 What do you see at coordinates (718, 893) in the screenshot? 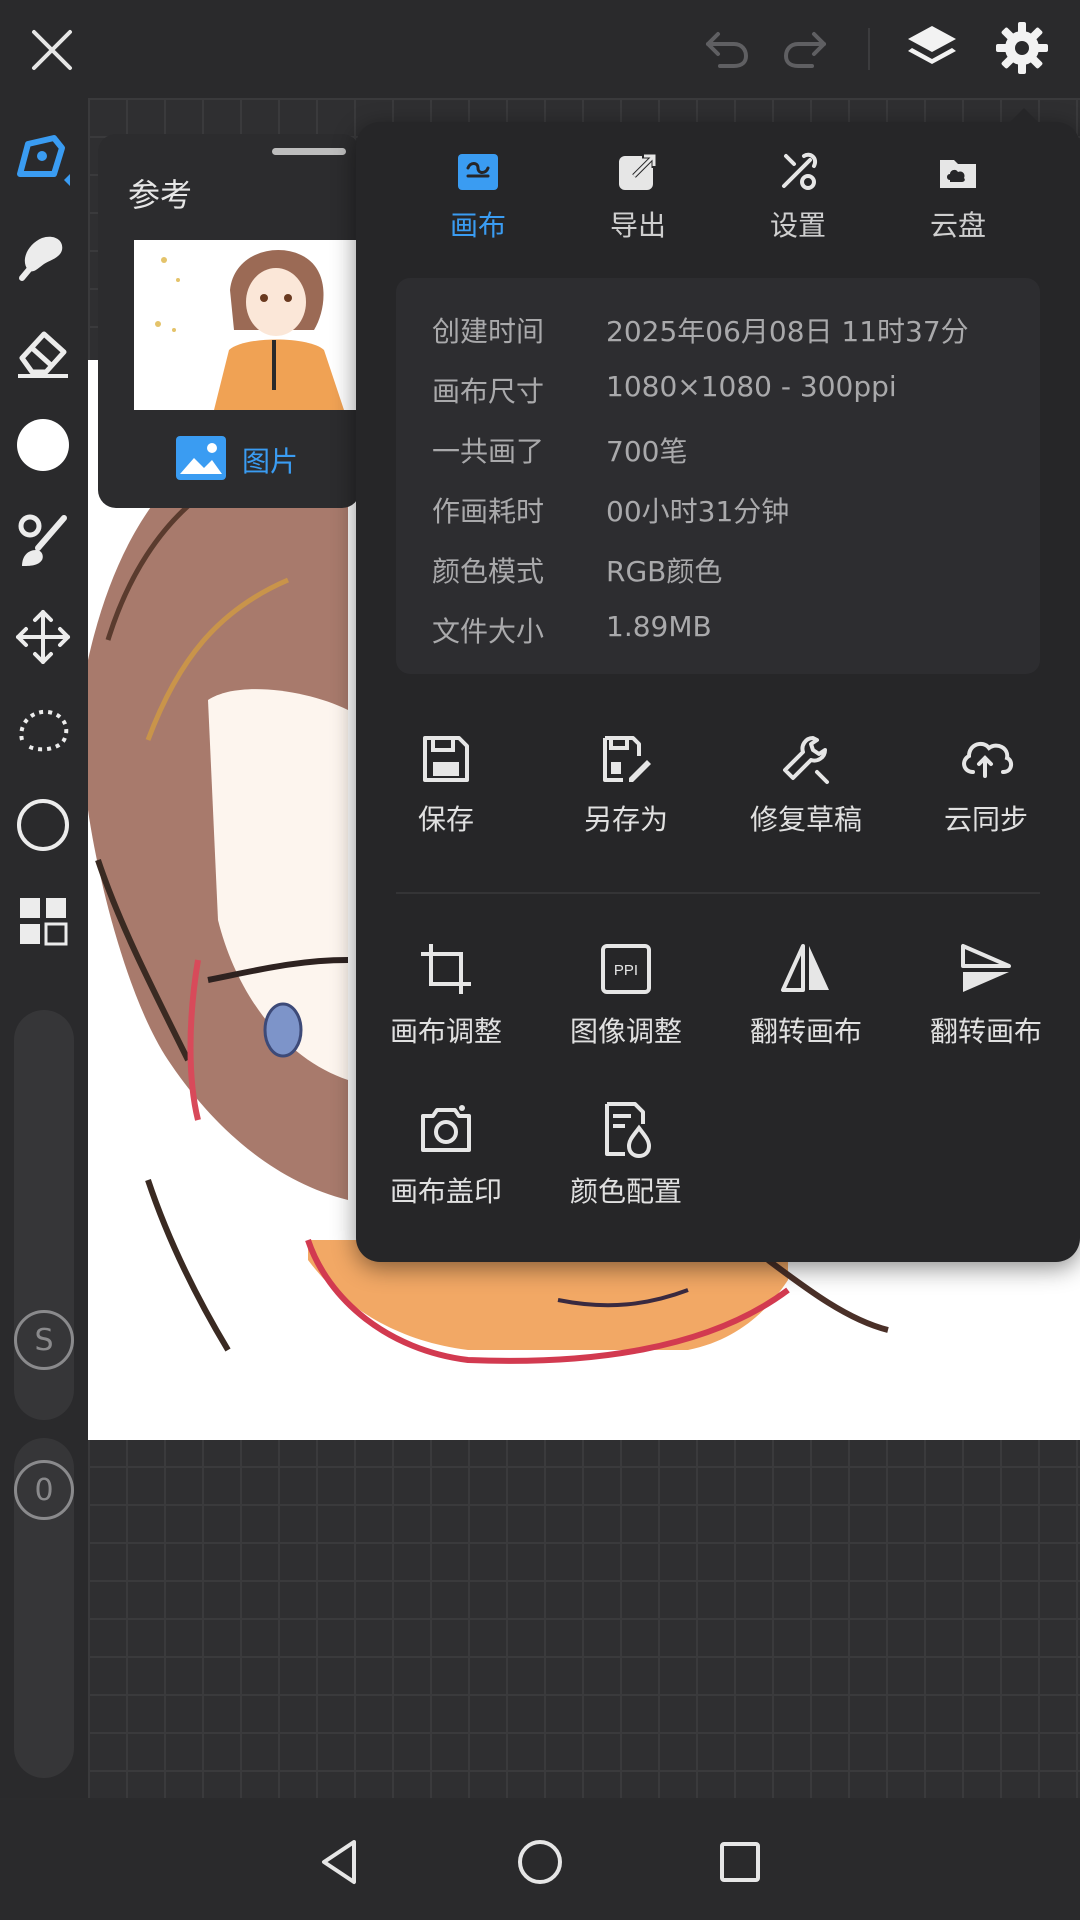
I see `section-divider` at bounding box center [718, 893].